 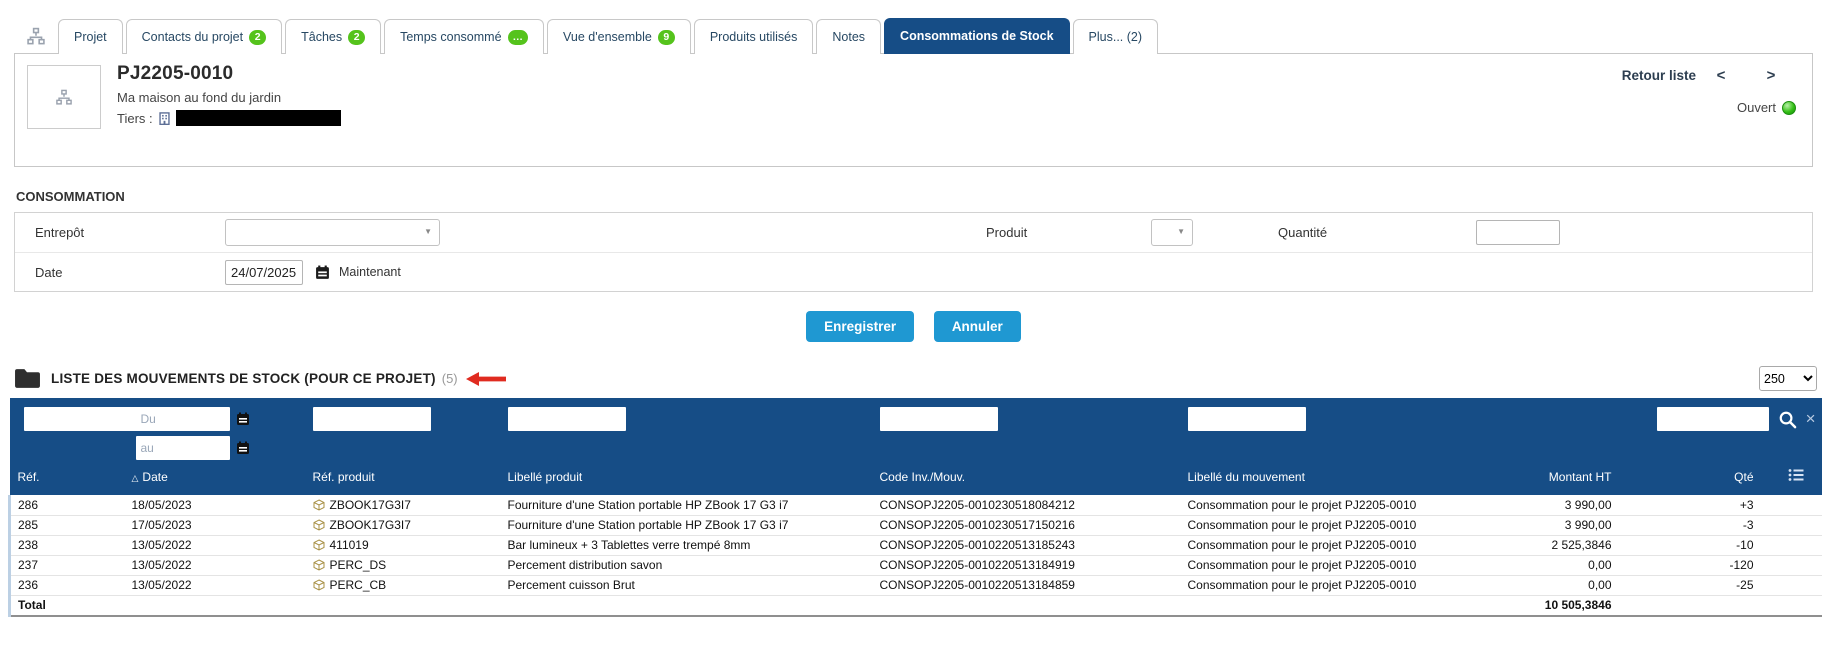 I want to click on col-qty: Qté, so click(x=1691, y=479).